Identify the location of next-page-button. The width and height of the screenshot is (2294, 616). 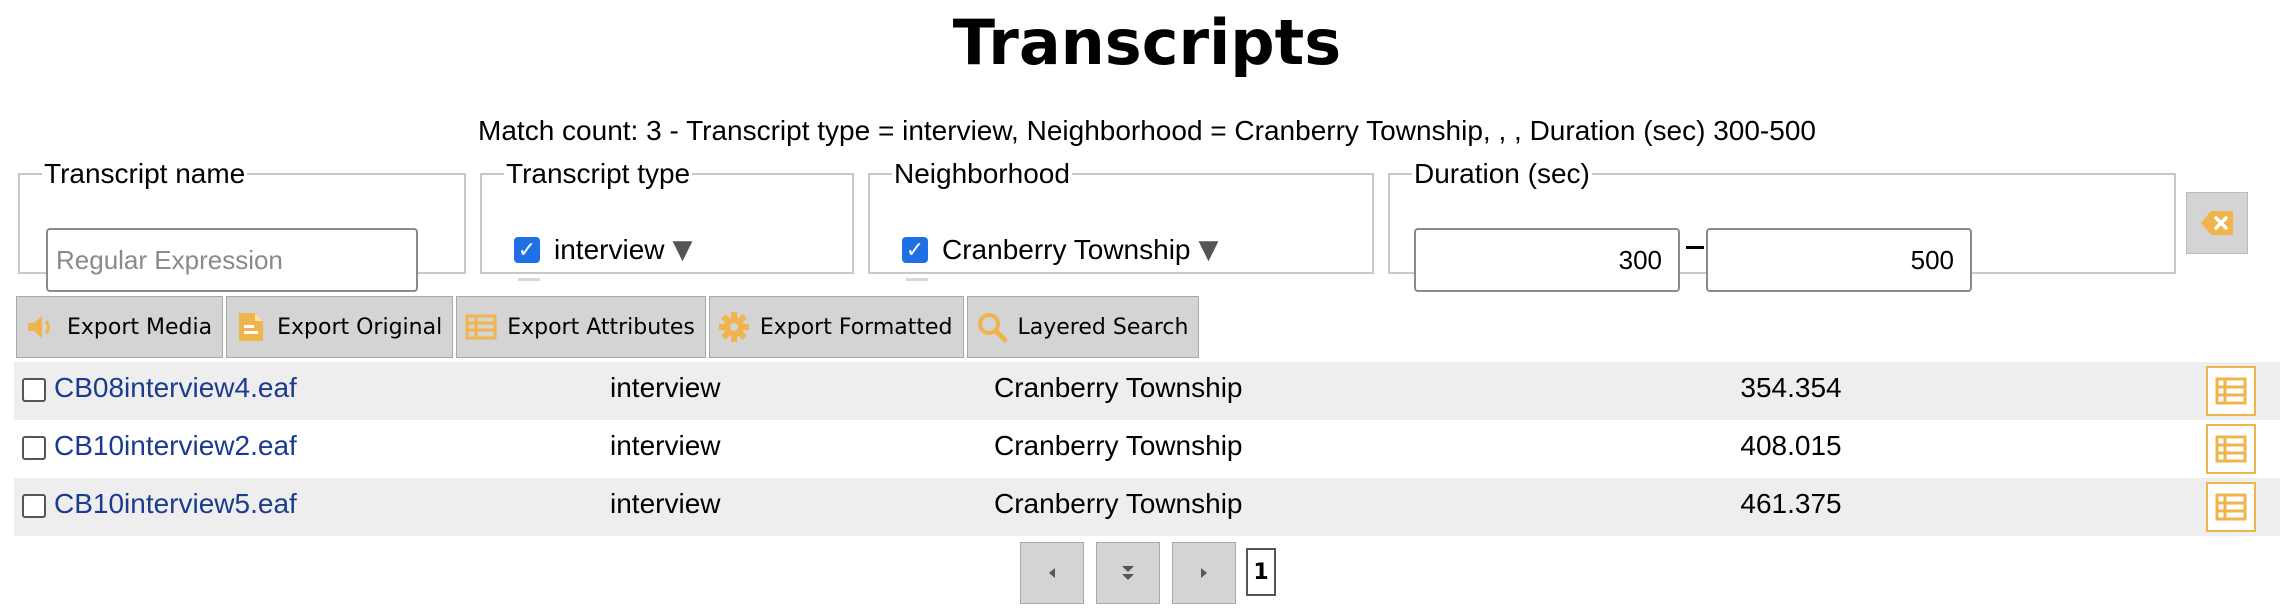
(1204, 573).